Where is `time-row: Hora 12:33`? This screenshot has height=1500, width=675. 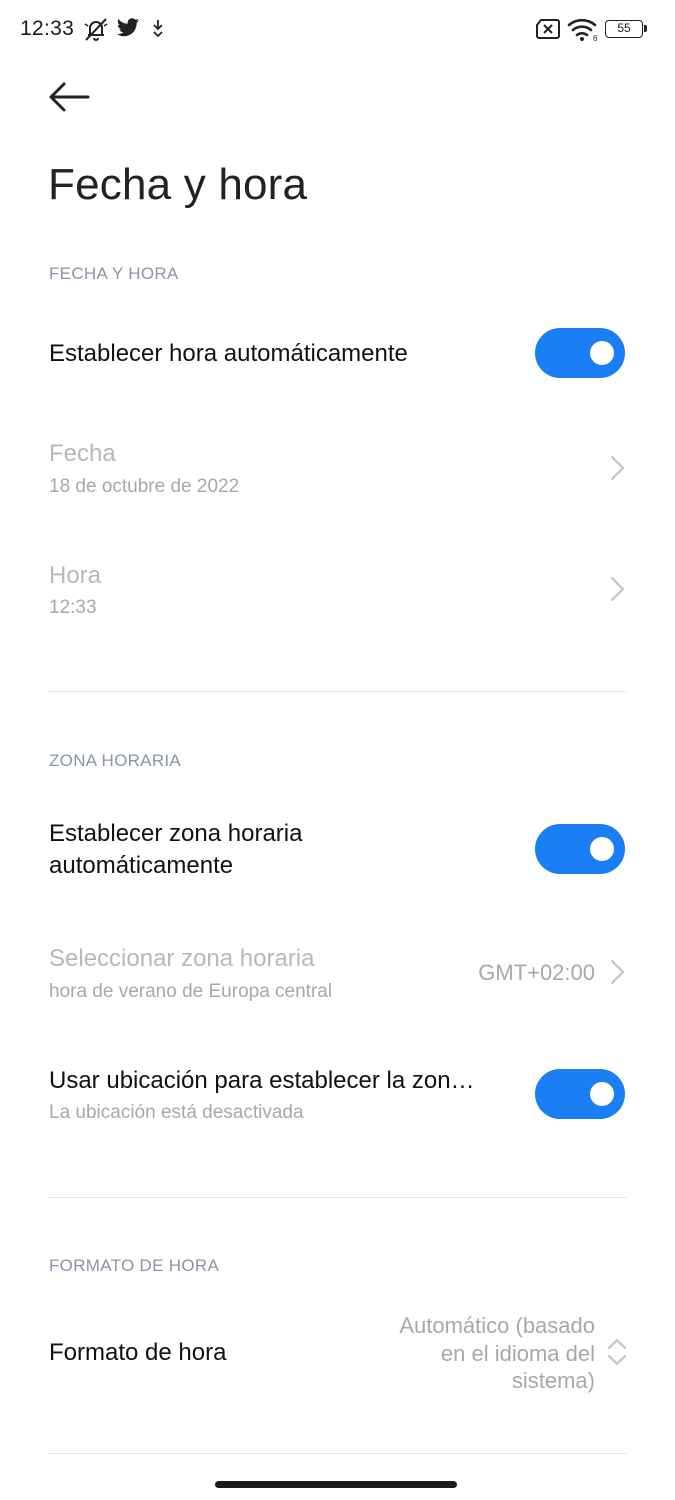
time-row: Hora 12:33 is located at coordinates (337, 592).